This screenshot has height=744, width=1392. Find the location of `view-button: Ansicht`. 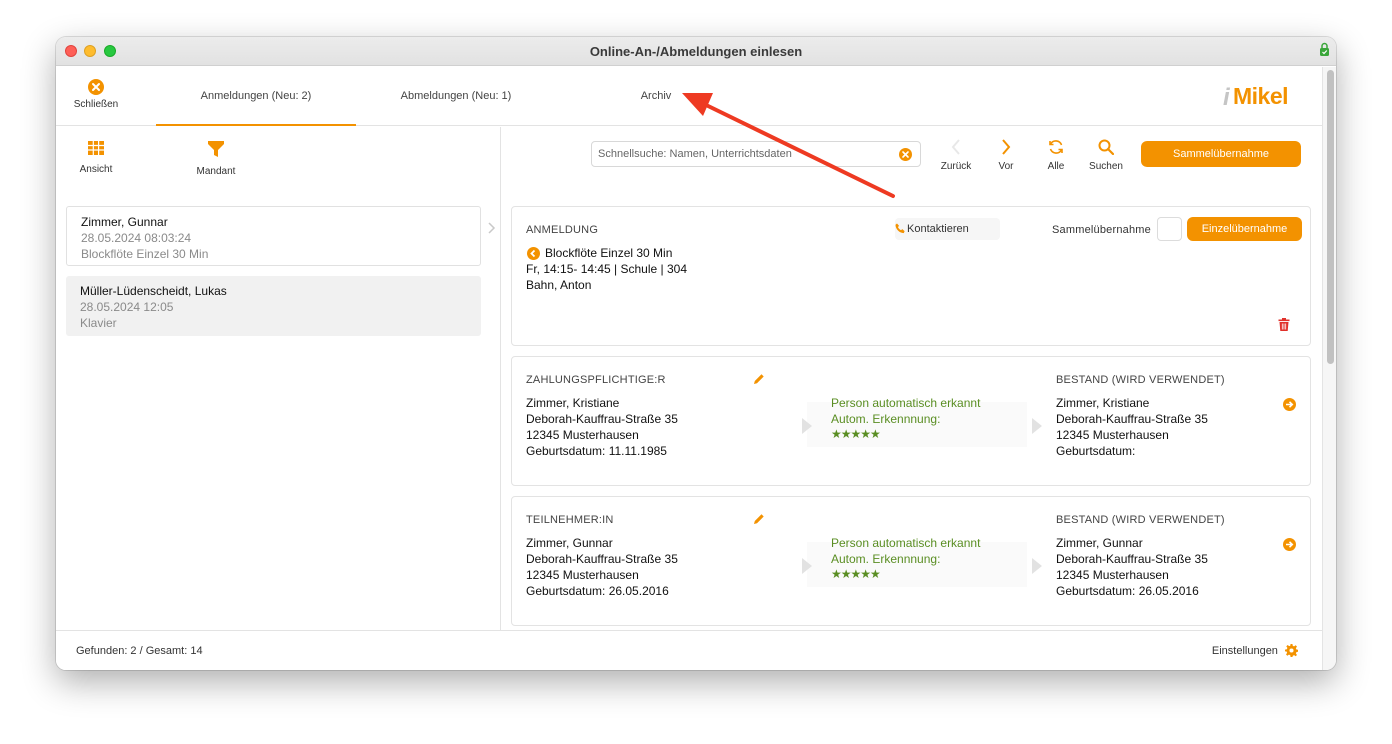

view-button: Ansicht is located at coordinates (96, 158).